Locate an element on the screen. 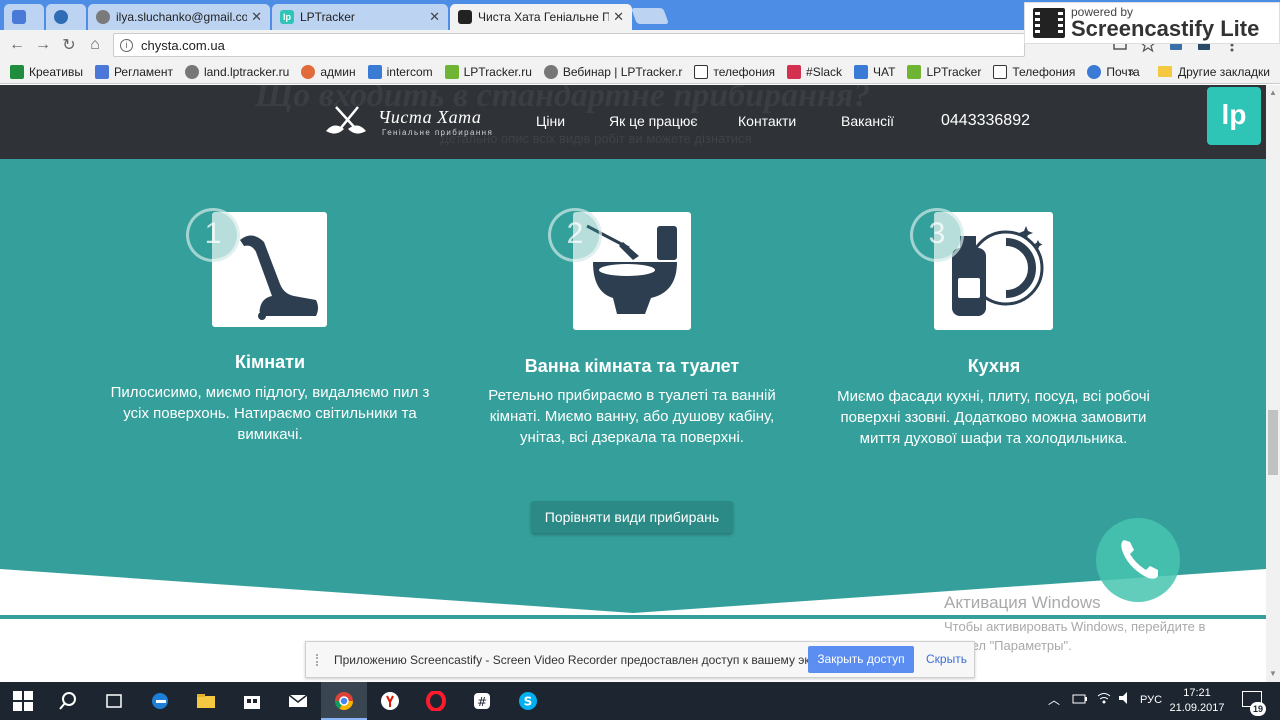 This screenshot has height=720, width=1280. nav-how-it-works: Як це працює is located at coordinates (653, 121).